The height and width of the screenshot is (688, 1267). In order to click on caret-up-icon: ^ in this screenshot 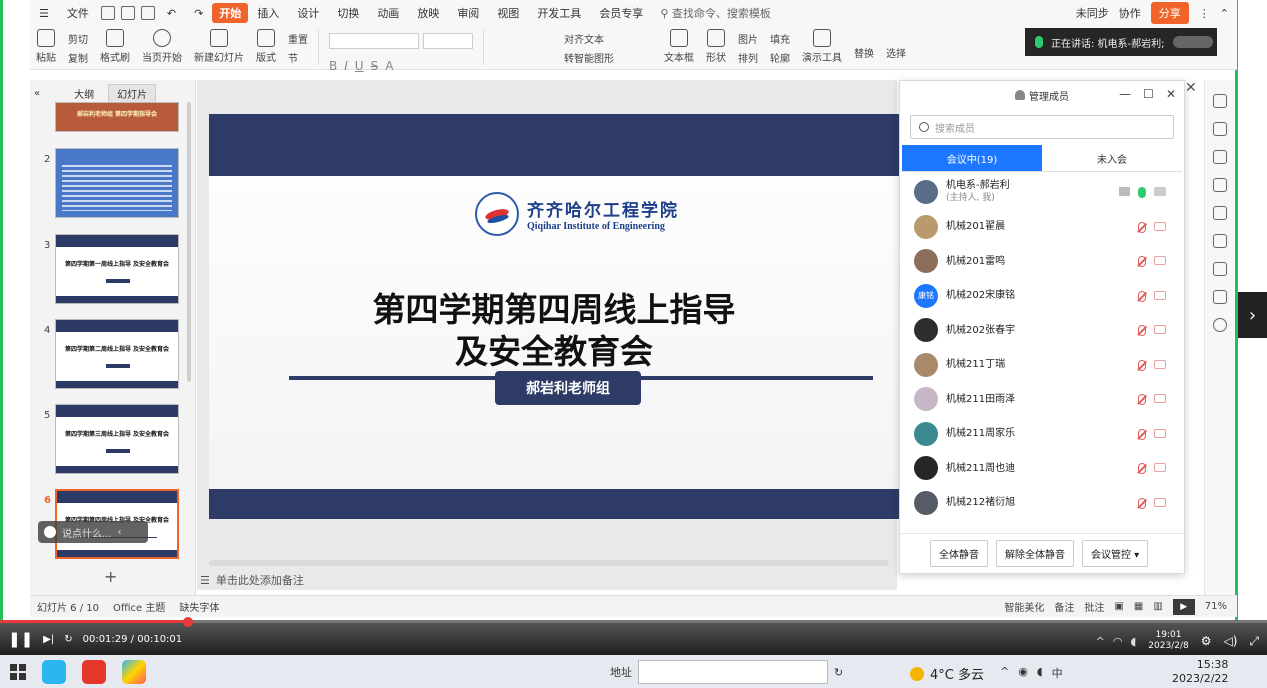, I will do `click(1004, 673)`.